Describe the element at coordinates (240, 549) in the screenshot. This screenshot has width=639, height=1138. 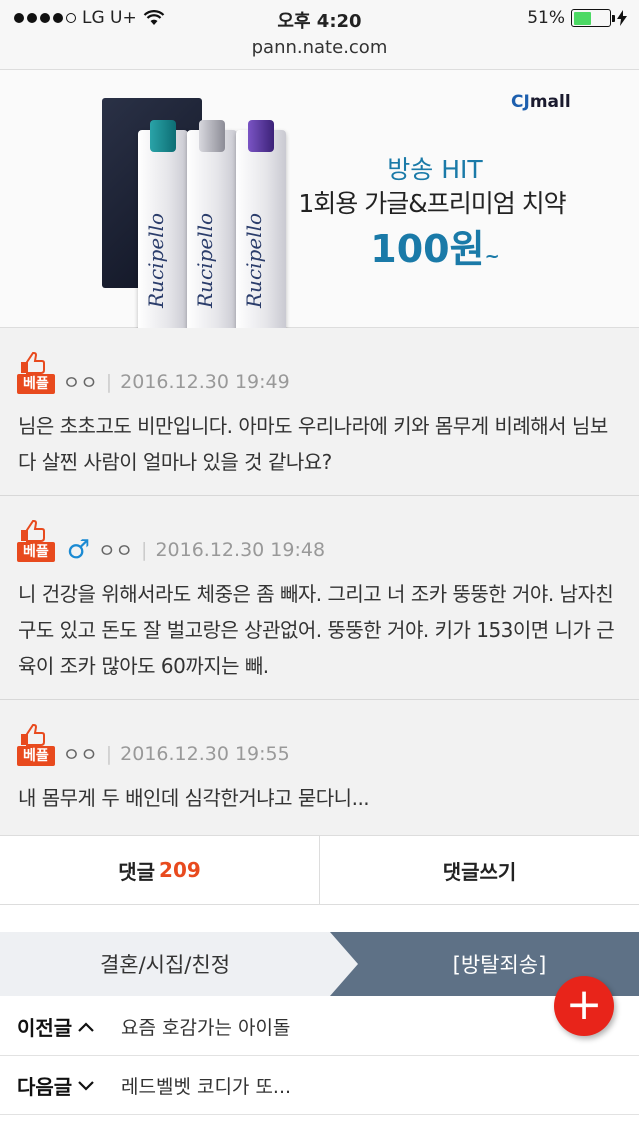
I see `comment-timestamp: 2016.12.30 19:48` at that location.